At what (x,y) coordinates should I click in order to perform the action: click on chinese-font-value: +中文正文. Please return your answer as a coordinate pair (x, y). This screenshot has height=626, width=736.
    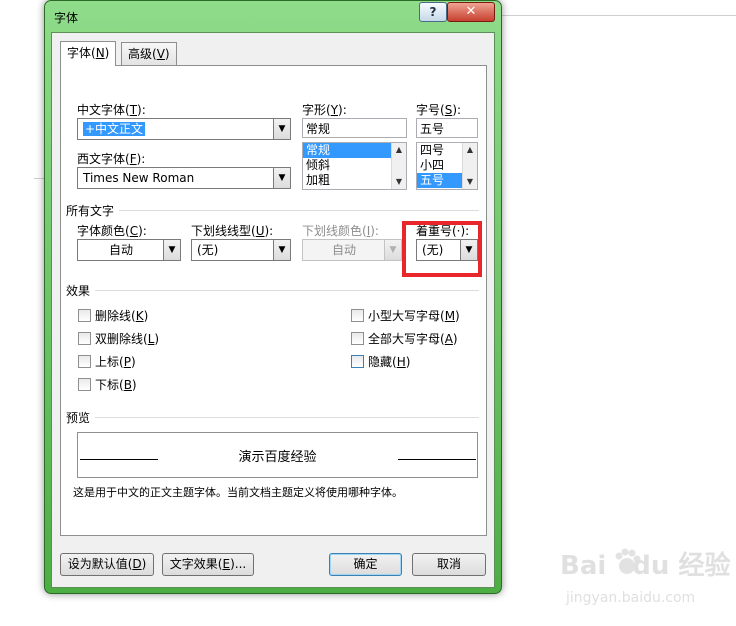
    Looking at the image, I should click on (114, 129).